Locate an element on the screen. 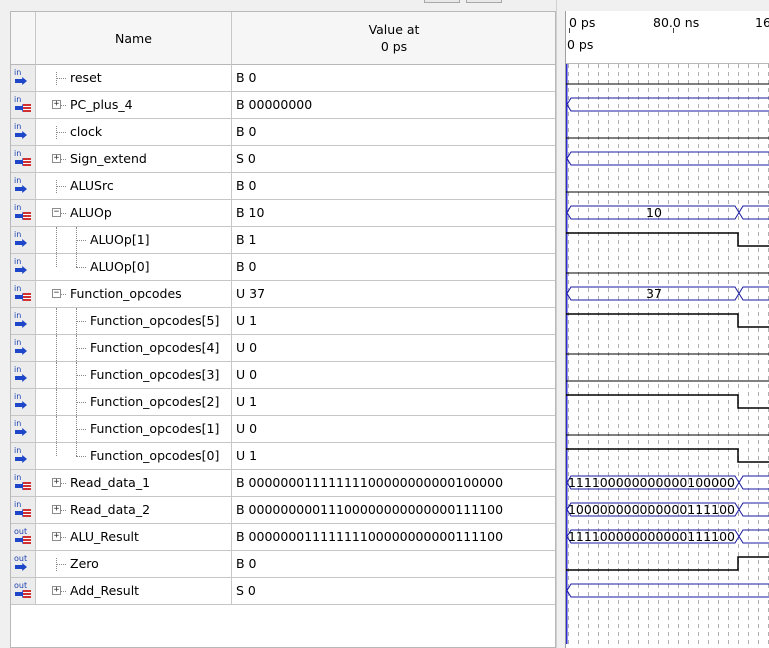 The image size is (769, 648). signal-row: in Function_opcodes[3] U 0 is located at coordinates (283, 375).